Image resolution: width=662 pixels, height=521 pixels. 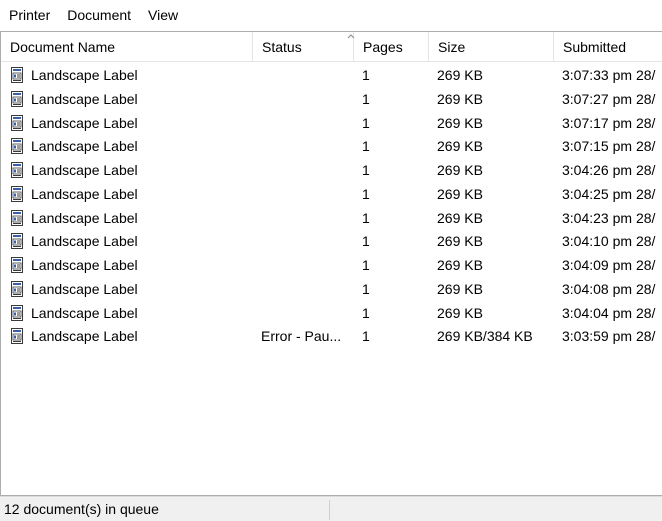 What do you see at coordinates (609, 265) in the screenshot?
I see `submitted-cell: 3:04:09 pm 28/` at bounding box center [609, 265].